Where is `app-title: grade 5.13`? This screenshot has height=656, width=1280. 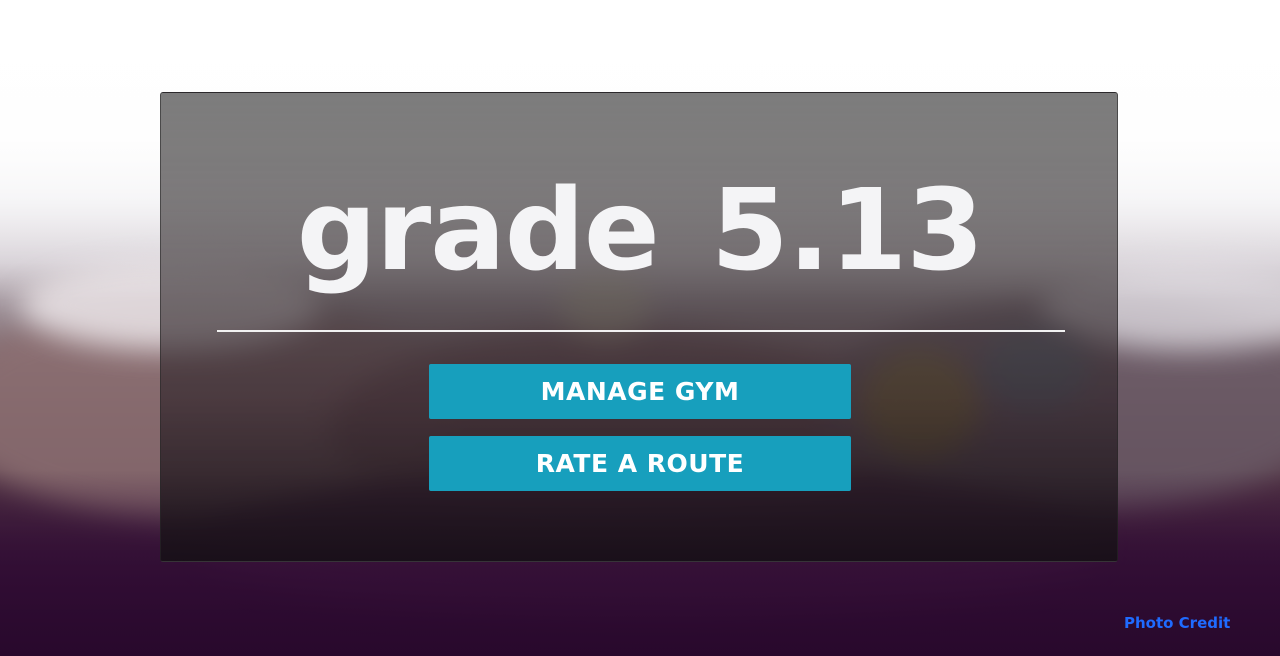
app-title: grade 5.13 is located at coordinates (640, 231).